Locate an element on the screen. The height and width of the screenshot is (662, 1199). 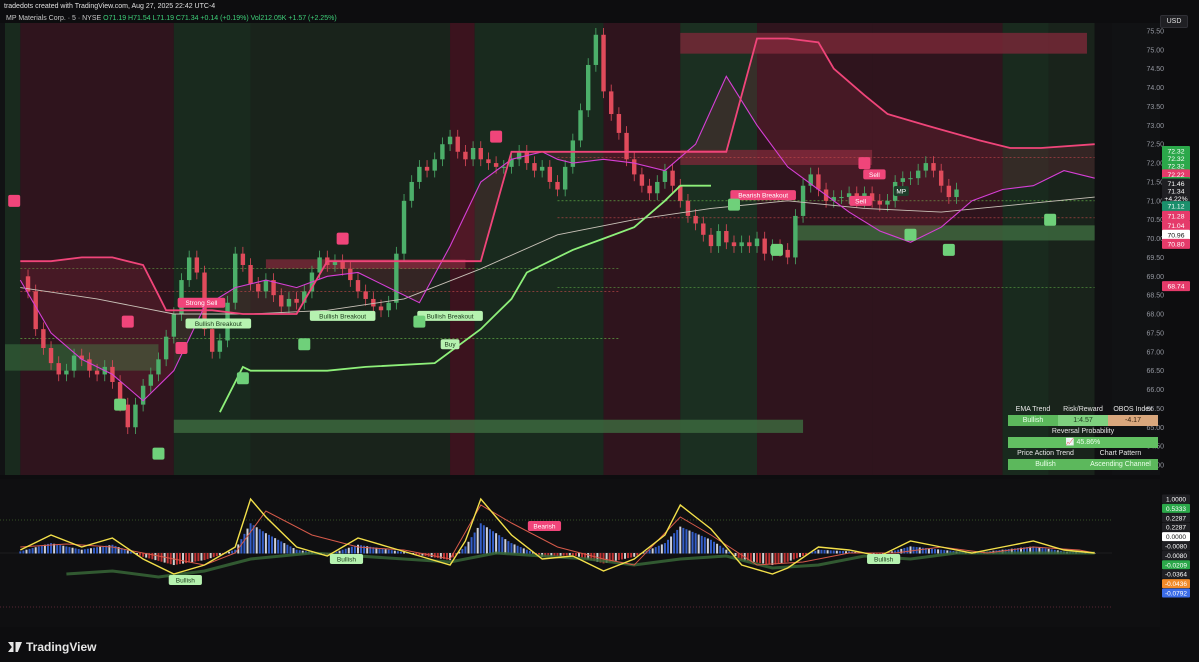
tradingview-logo: TradingView is located at coordinates (52, 647).